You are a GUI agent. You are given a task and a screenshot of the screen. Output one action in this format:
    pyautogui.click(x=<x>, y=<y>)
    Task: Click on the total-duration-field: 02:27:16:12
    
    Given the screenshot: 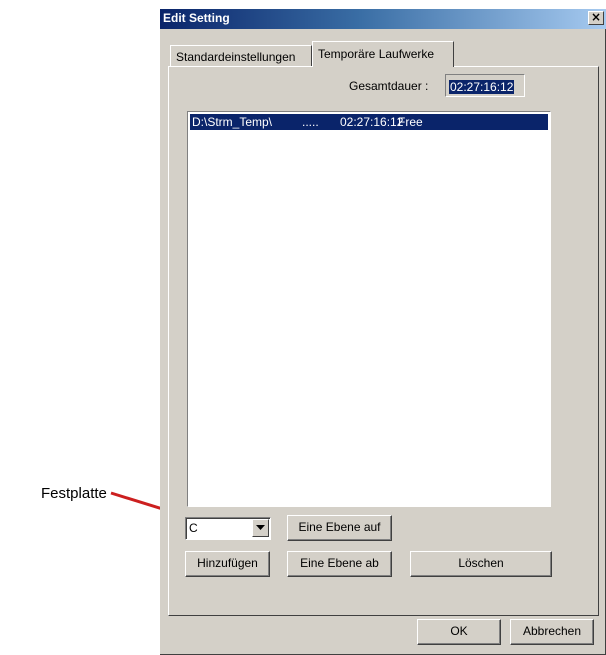 What is the action you would take?
    pyautogui.click(x=485, y=85)
    